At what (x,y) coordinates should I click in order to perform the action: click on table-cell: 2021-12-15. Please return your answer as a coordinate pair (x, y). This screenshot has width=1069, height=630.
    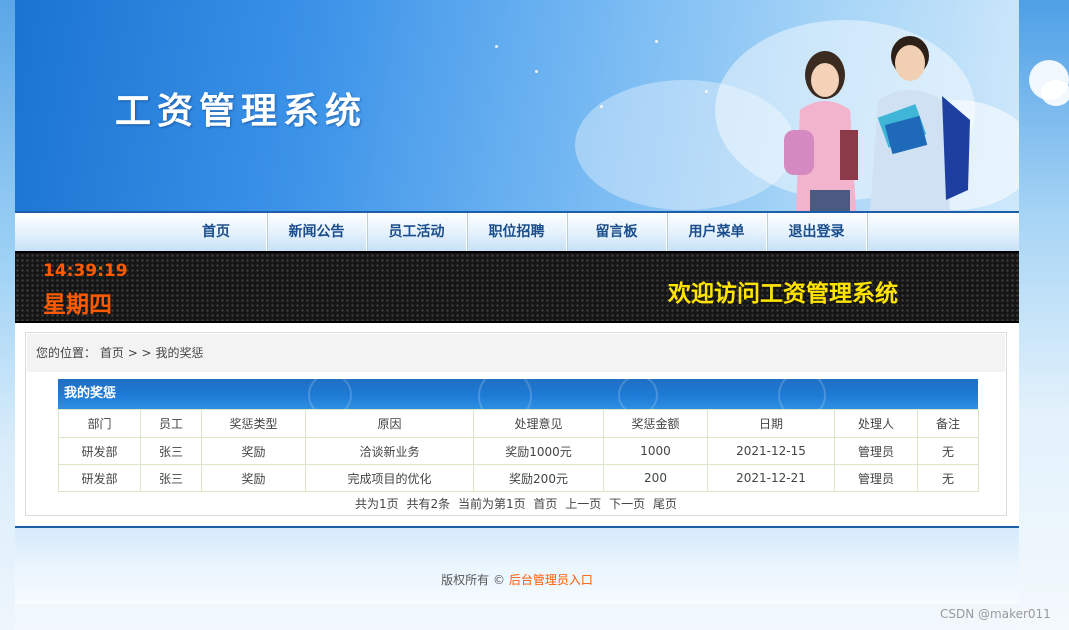
    Looking at the image, I should click on (771, 451).